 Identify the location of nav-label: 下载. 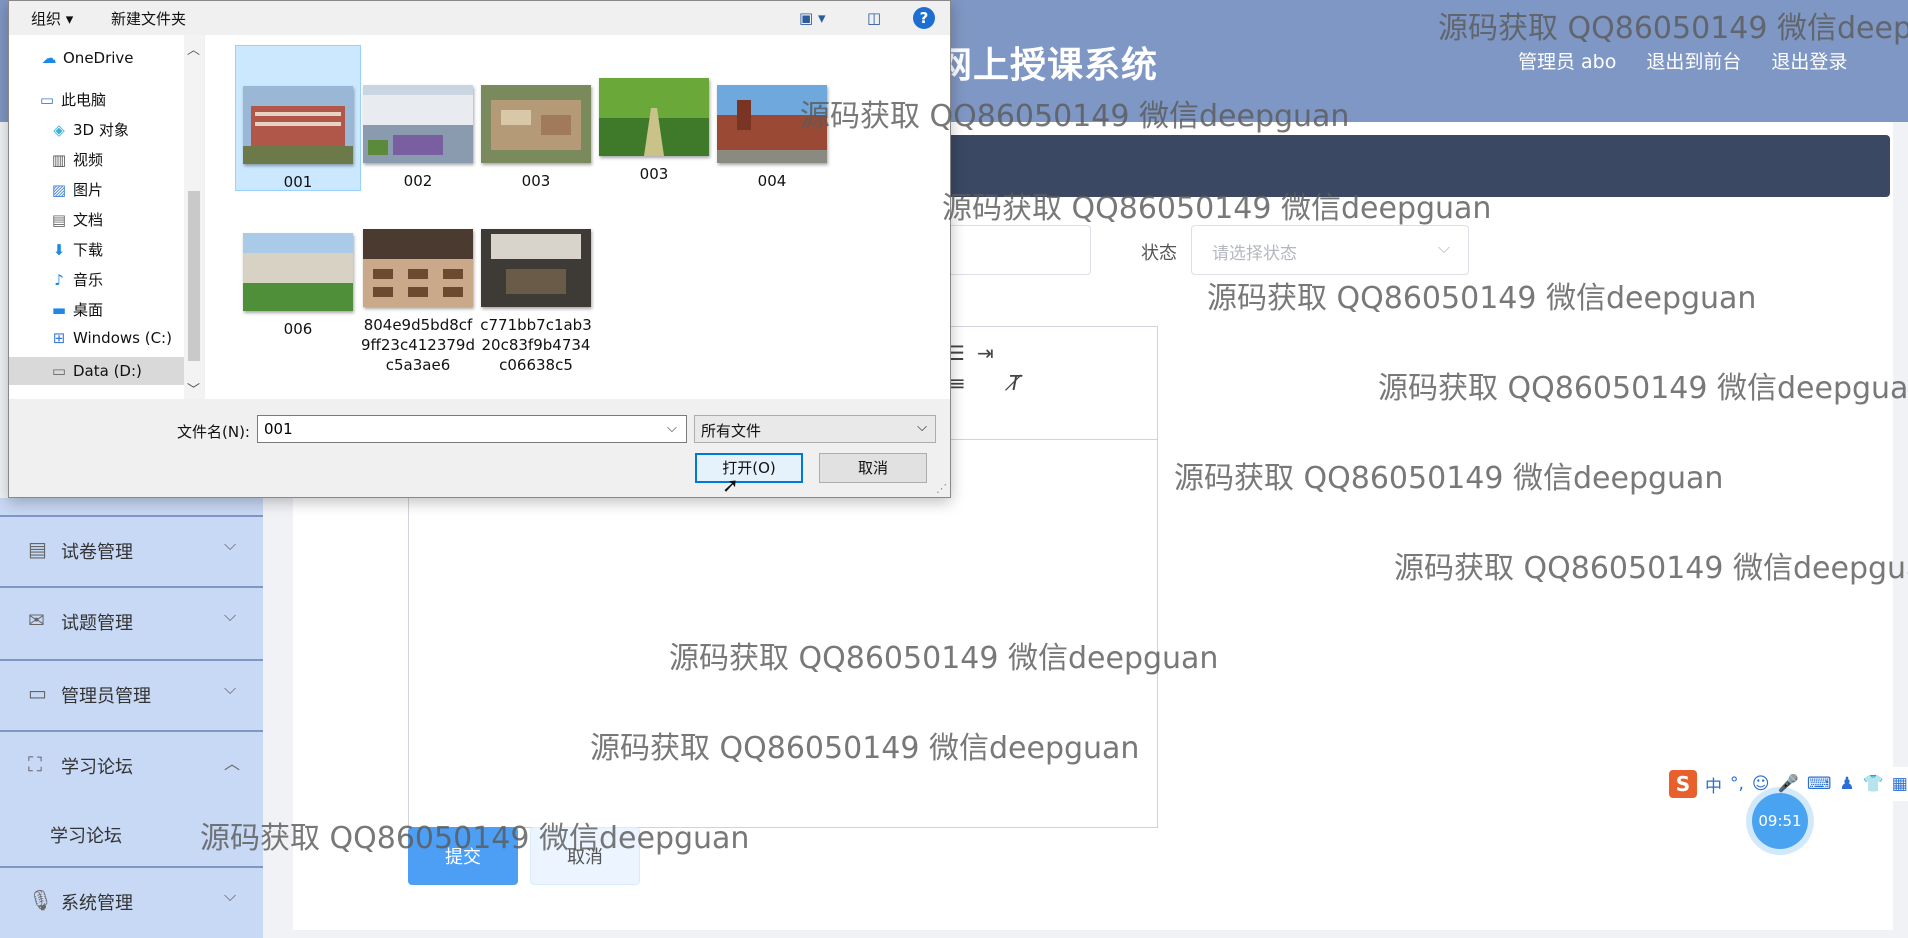
(88, 250).